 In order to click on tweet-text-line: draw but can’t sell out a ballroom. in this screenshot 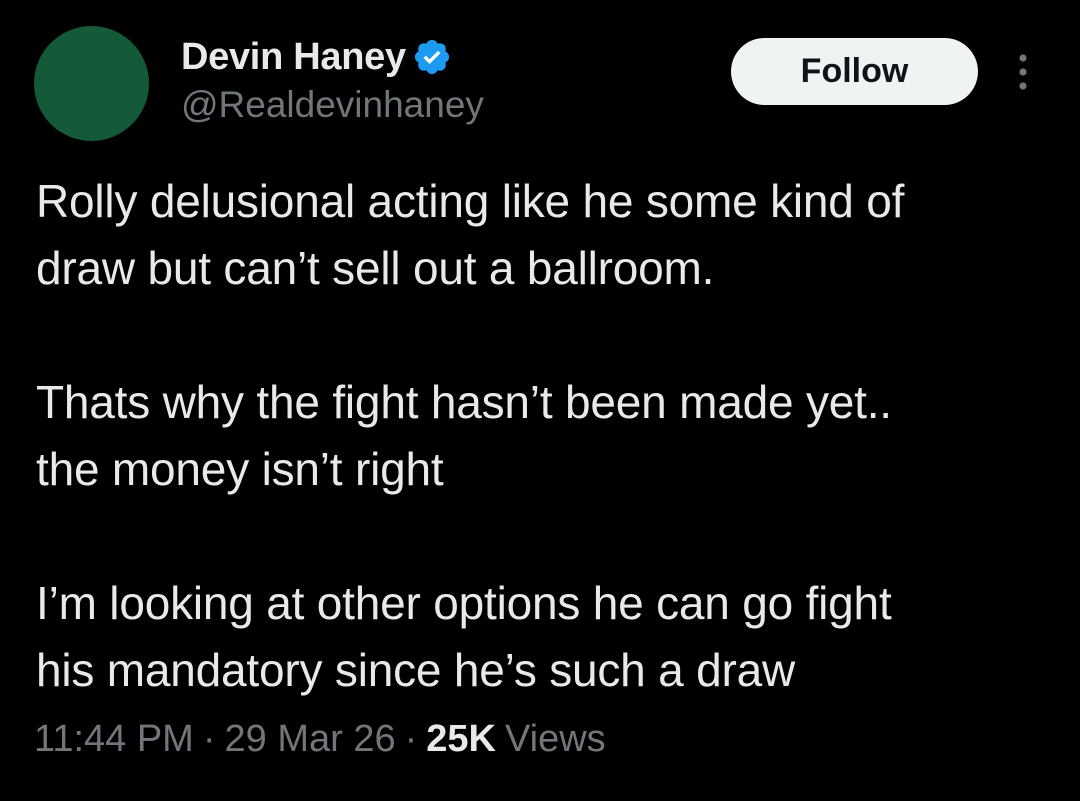, I will do `click(375, 268)`.